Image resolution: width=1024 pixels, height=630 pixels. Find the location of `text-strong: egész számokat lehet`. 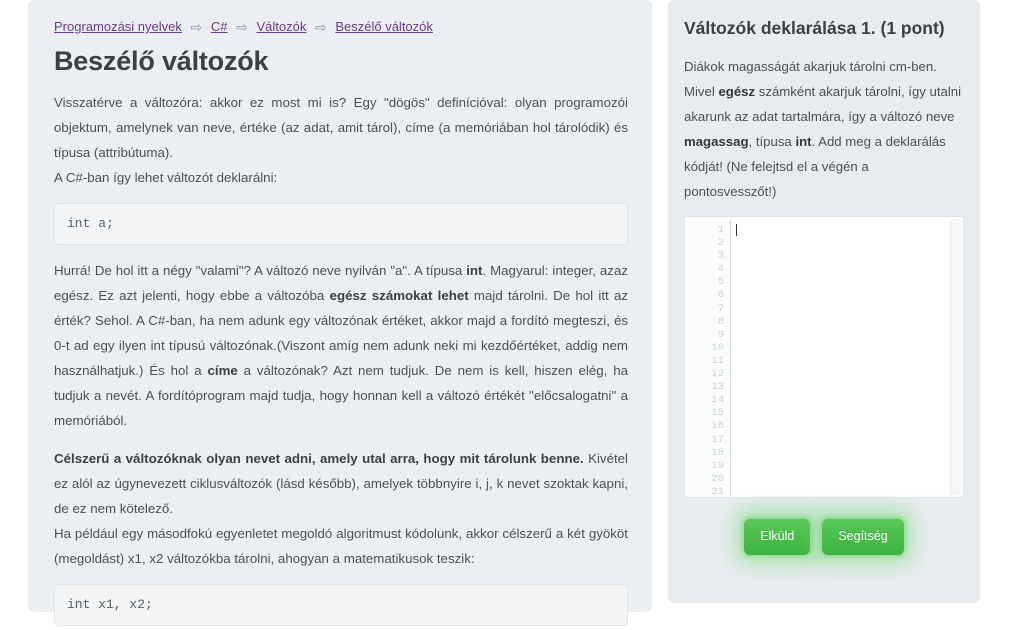

text-strong: egész számokat lehet is located at coordinates (399, 295).